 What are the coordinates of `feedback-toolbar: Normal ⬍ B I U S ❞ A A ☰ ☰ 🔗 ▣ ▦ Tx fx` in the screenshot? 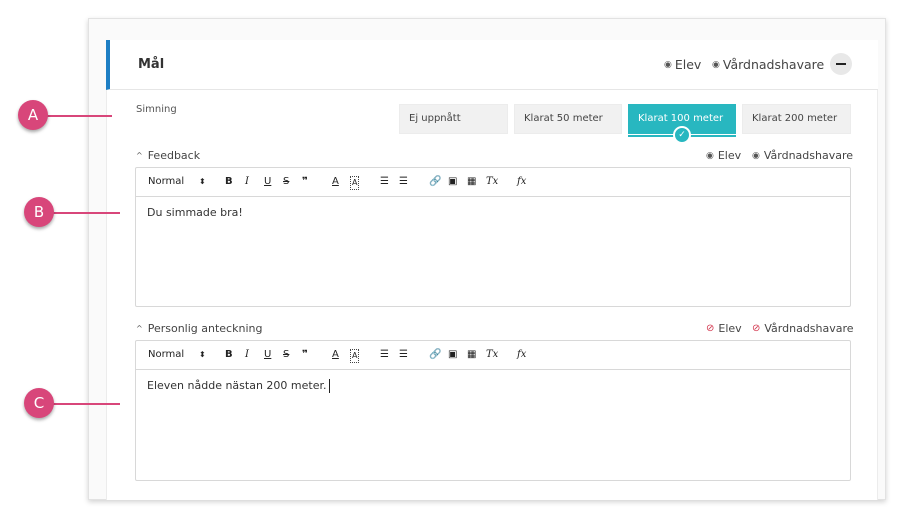 It's located at (493, 182).